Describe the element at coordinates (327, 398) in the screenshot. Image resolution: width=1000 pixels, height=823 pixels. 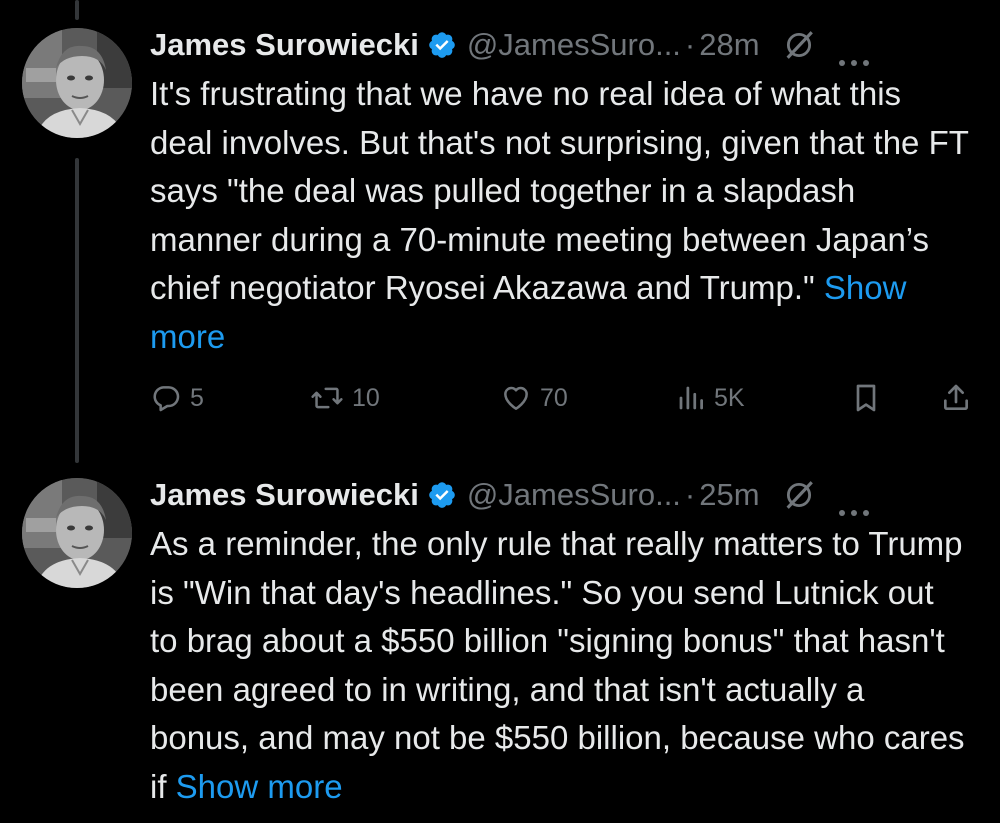
I see `retweet-icon` at that location.